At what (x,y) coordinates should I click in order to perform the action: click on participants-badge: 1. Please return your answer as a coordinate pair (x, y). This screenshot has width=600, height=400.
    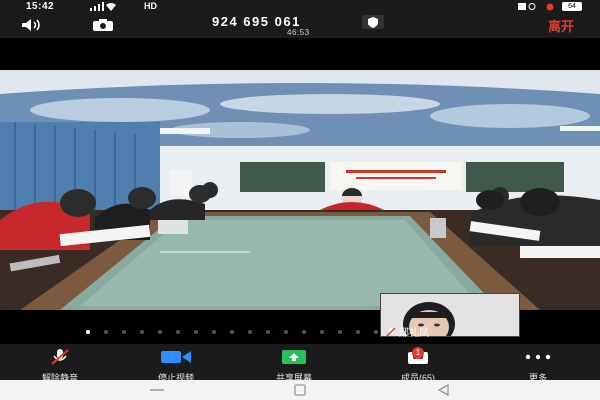
    Looking at the image, I should click on (418, 353).